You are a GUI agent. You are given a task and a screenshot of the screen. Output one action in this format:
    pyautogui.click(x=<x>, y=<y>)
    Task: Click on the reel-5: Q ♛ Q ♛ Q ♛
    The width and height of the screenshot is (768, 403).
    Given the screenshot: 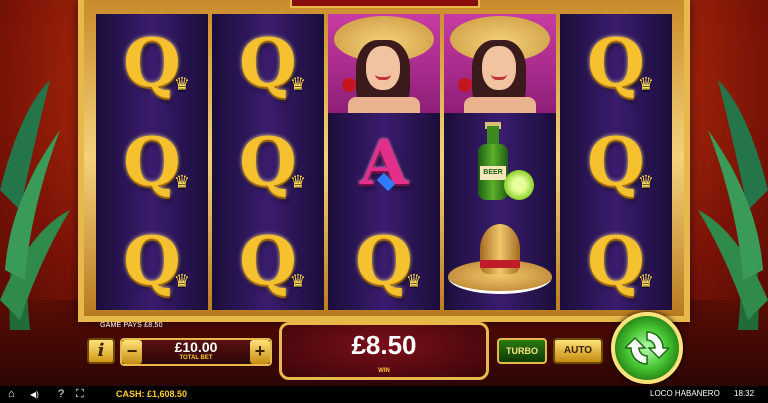 What is the action you would take?
    pyautogui.click(x=616, y=162)
    